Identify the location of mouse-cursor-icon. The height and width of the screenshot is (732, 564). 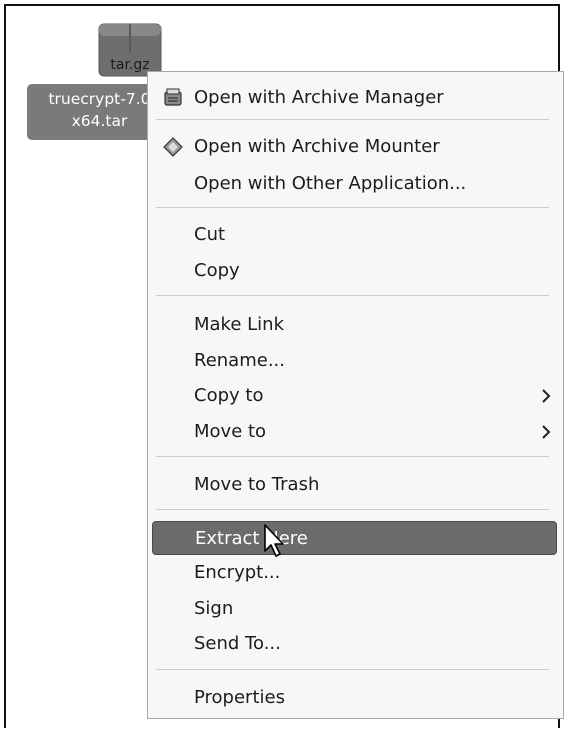
(275, 541).